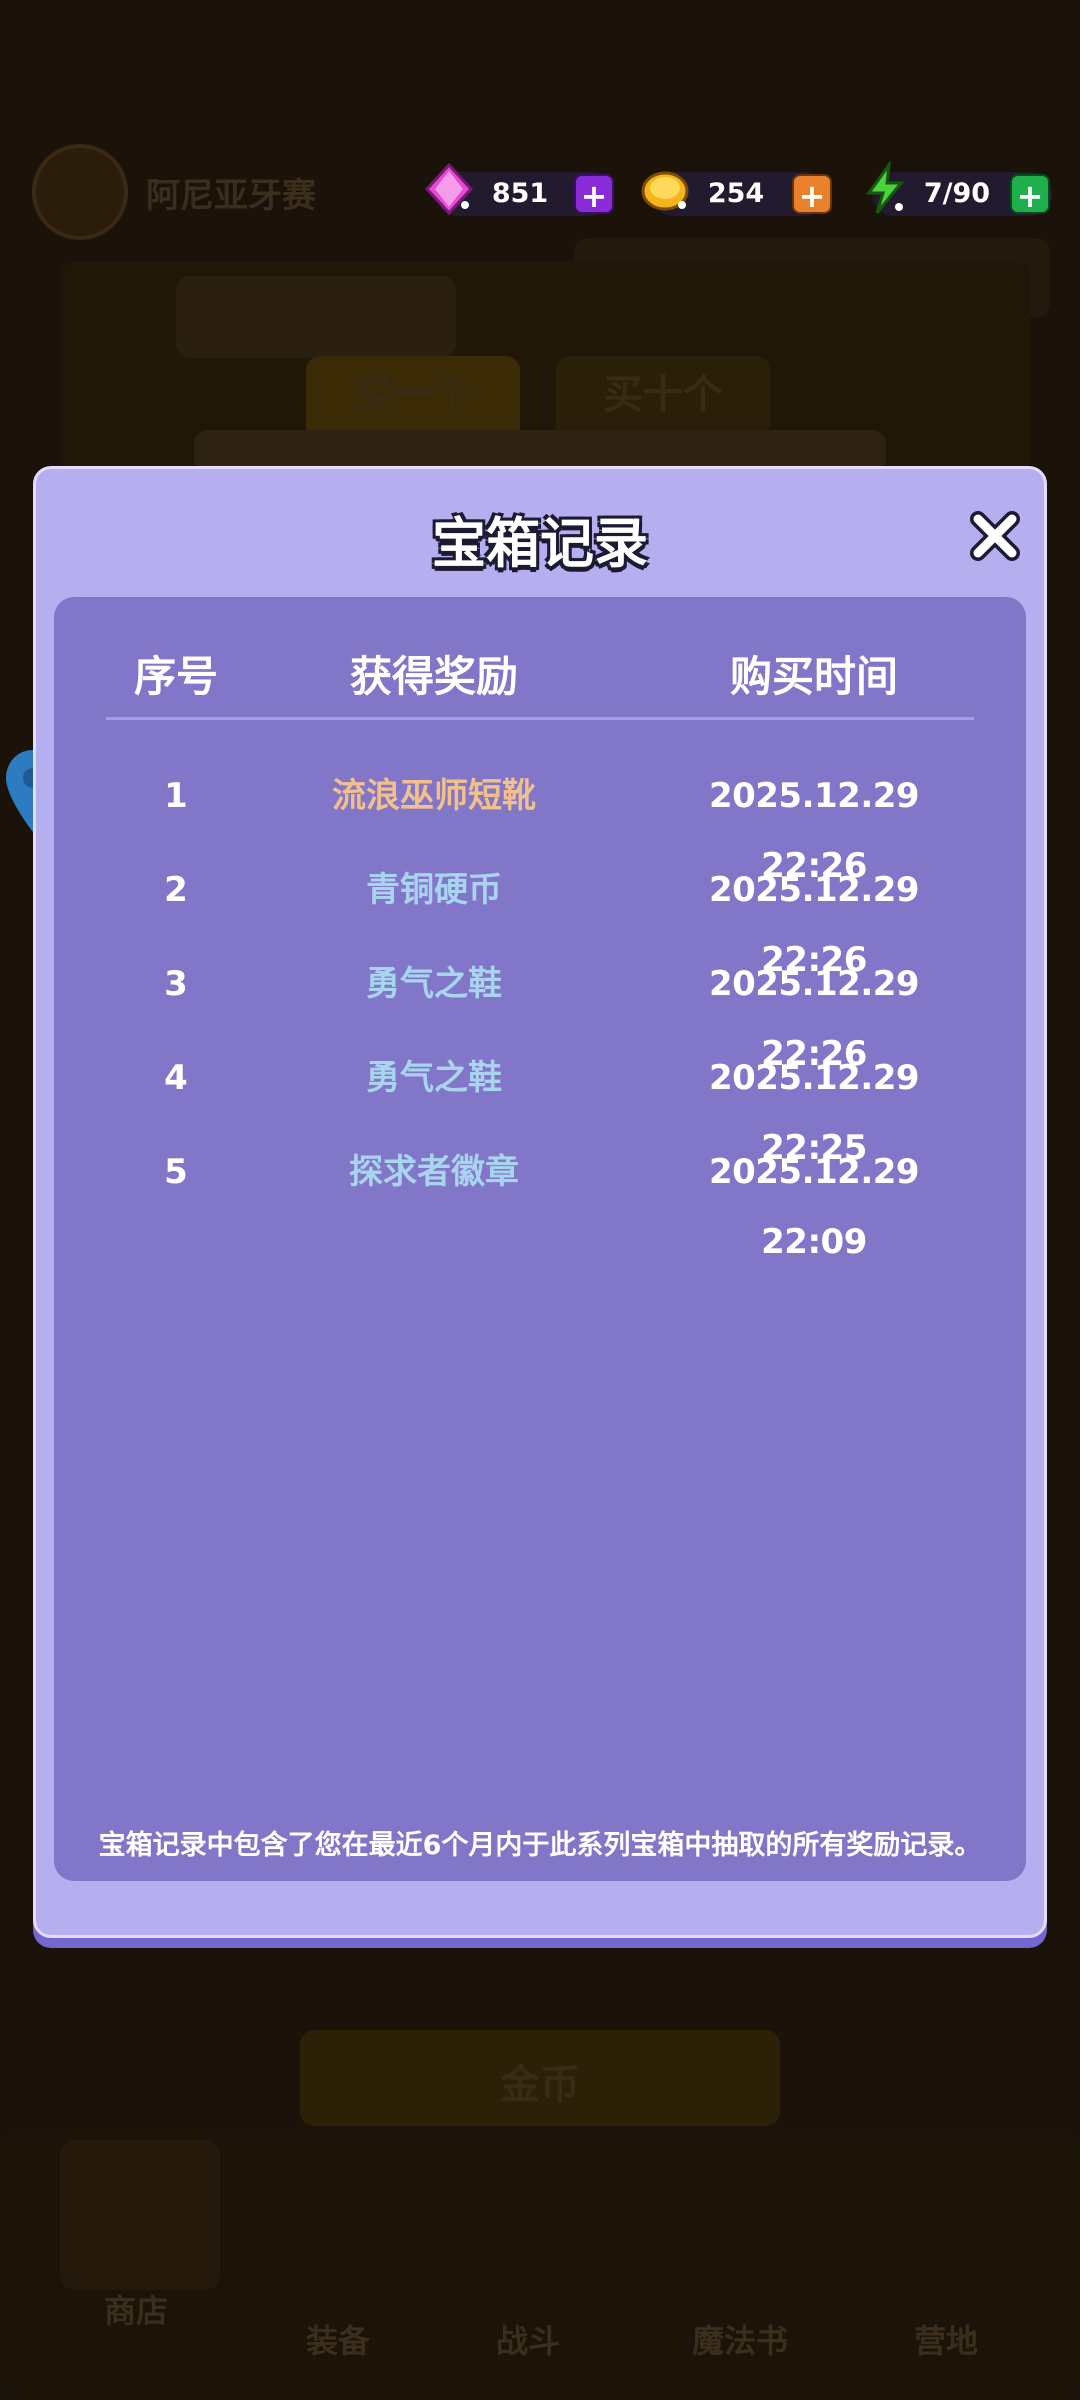 This screenshot has height=2400, width=1080. Describe the element at coordinates (231, 196) in the screenshot. I see `player-name: 阿尼亚牙赛` at that location.